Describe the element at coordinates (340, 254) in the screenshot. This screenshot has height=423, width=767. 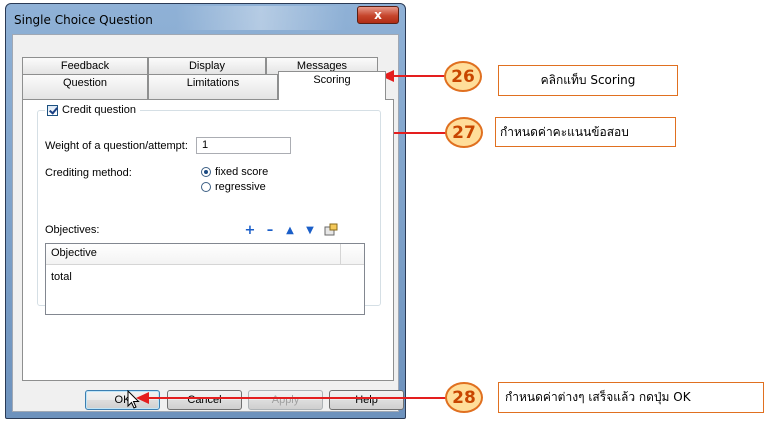
I see `column-divider` at that location.